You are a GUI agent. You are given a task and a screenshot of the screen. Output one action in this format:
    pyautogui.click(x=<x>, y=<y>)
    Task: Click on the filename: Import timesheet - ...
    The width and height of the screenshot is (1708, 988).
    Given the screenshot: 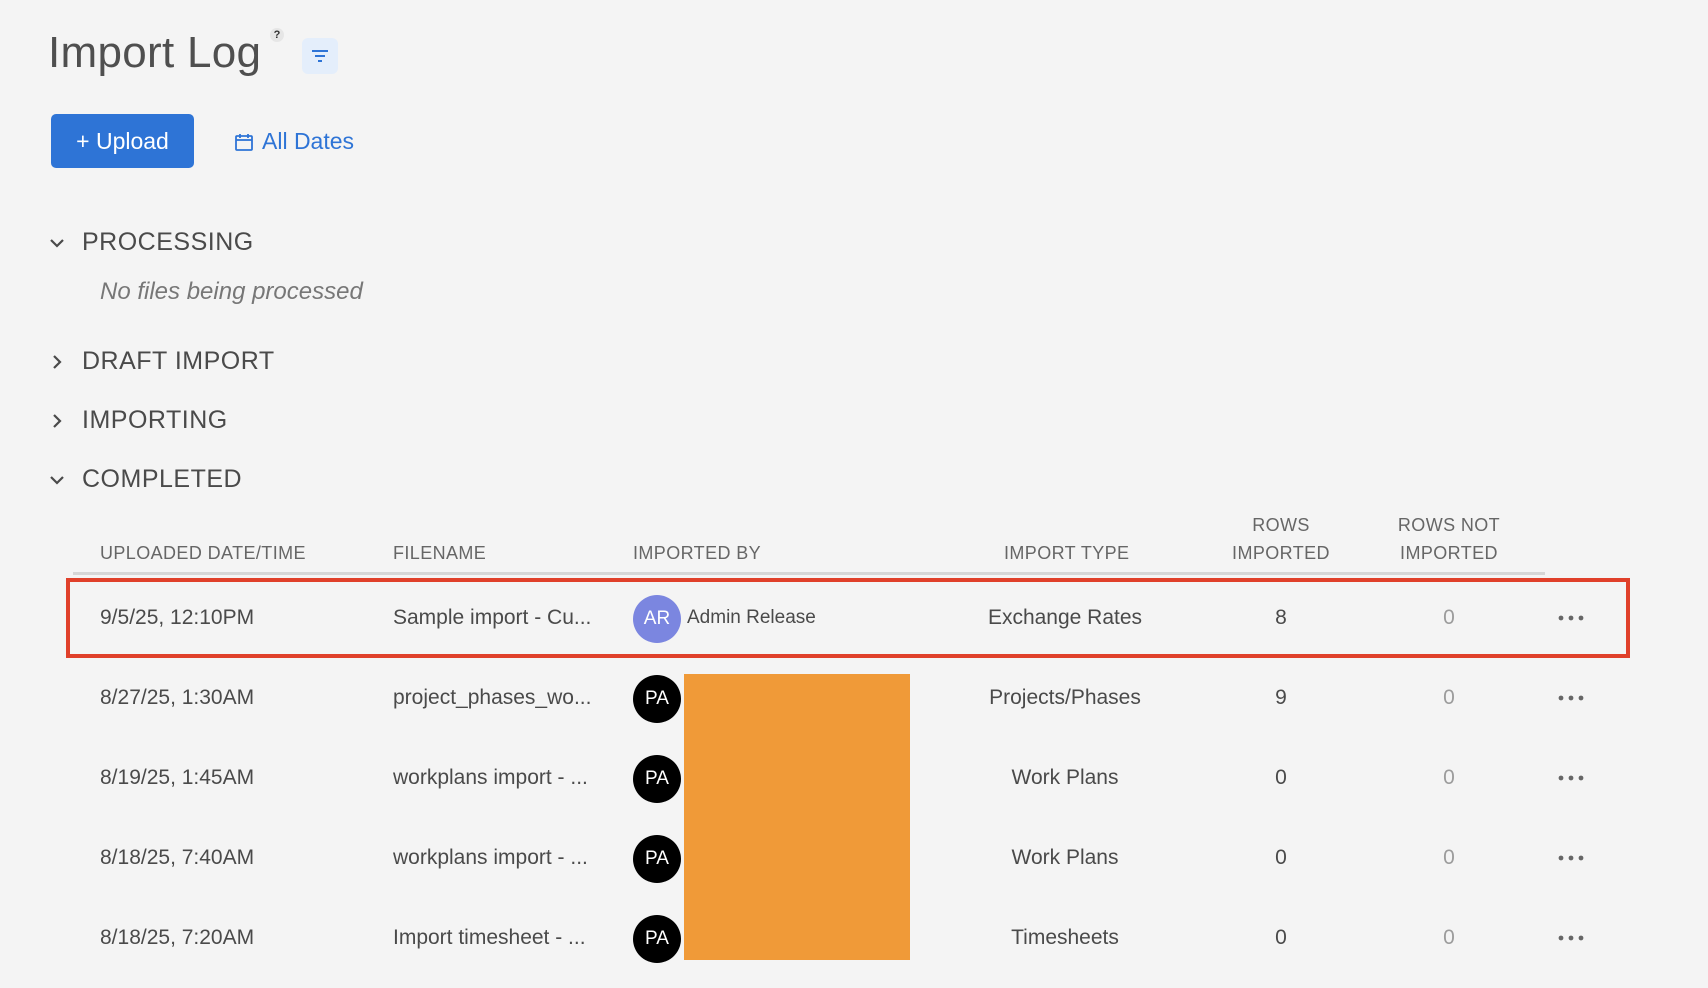 What is the action you would take?
    pyautogui.click(x=489, y=937)
    